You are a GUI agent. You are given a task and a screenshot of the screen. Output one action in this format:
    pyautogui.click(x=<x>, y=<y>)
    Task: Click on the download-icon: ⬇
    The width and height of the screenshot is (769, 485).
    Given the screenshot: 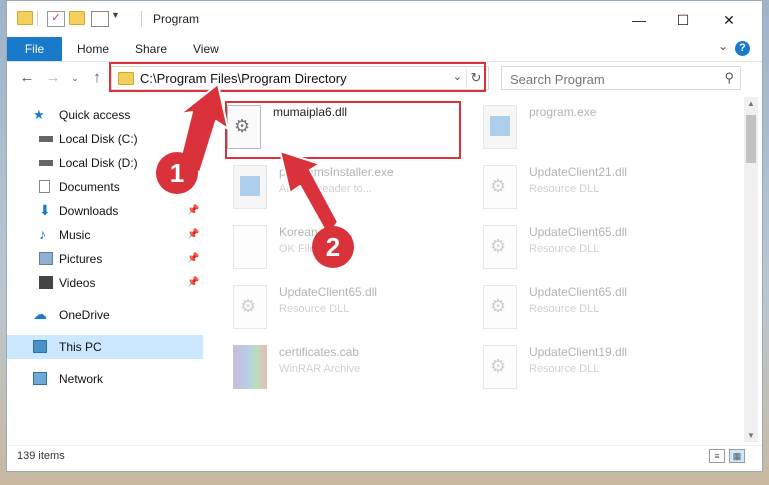 What is the action you would take?
    pyautogui.click(x=45, y=210)
    